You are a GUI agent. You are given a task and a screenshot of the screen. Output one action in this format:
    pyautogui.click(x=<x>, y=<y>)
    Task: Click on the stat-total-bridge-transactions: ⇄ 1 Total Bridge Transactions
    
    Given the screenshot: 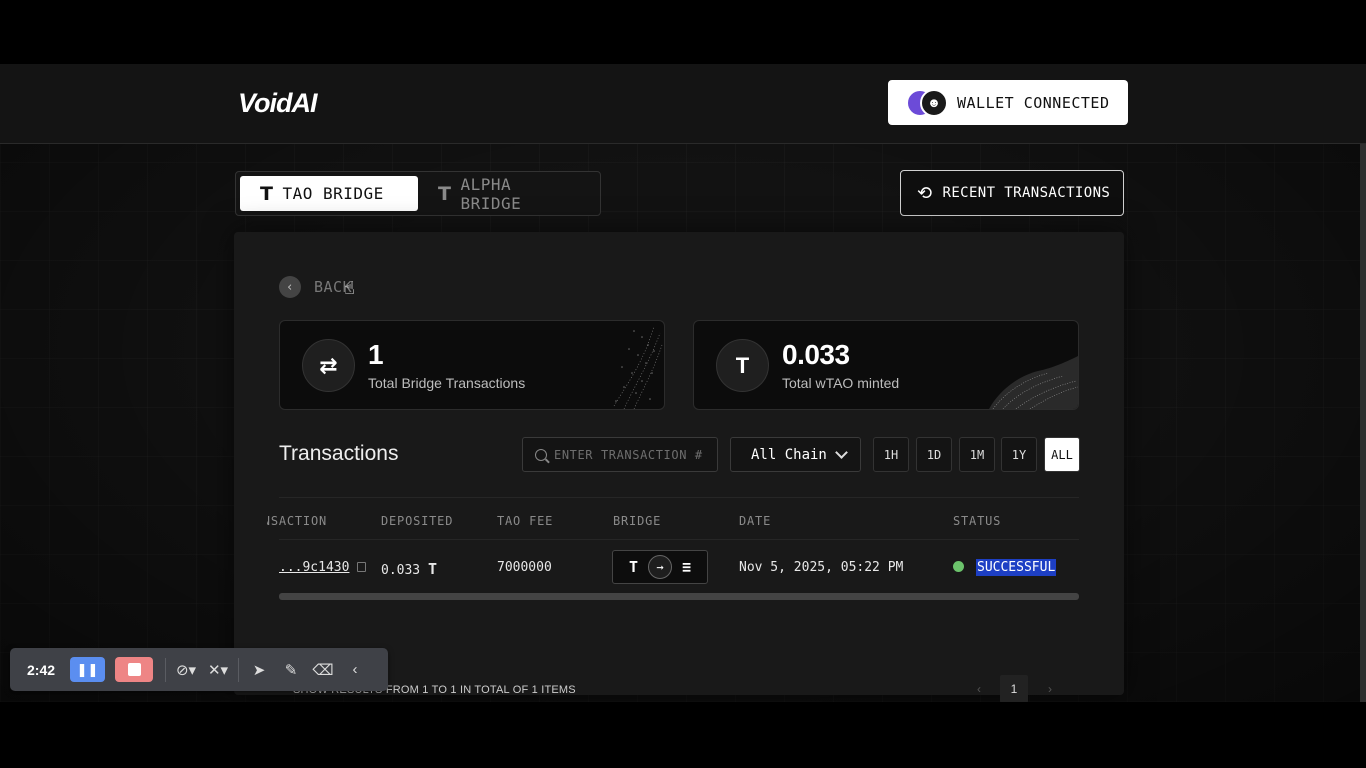 What is the action you would take?
    pyautogui.click(x=472, y=365)
    